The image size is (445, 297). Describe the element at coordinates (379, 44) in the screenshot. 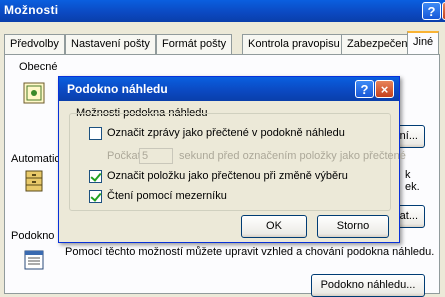

I see `tab-security: Zabezpečení` at that location.